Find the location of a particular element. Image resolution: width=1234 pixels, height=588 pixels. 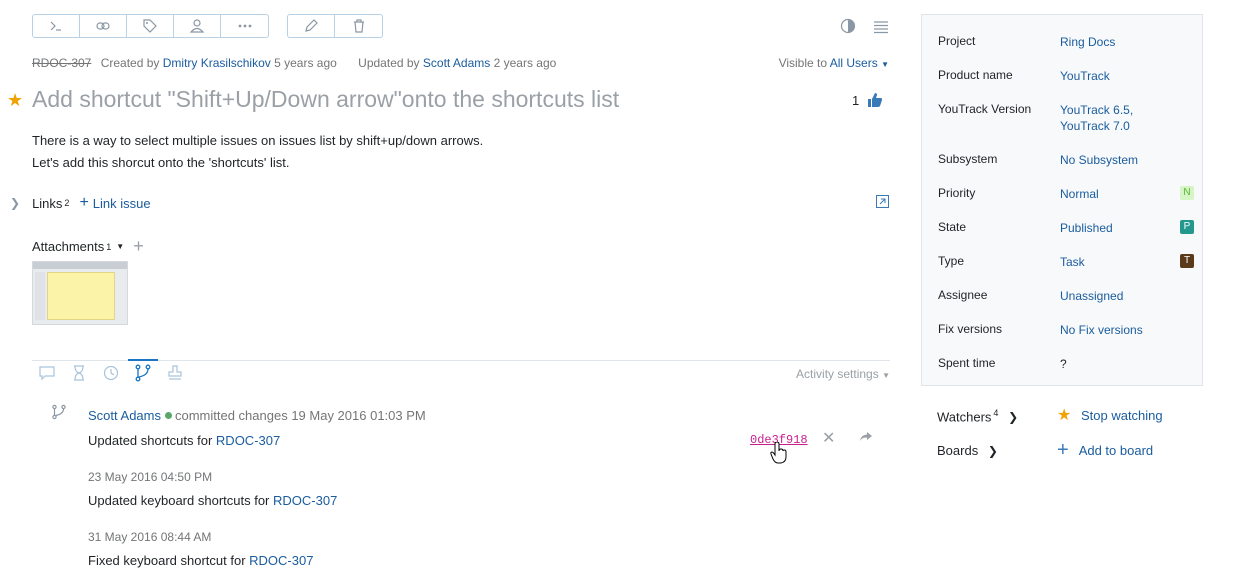

more-button is located at coordinates (244, 26).